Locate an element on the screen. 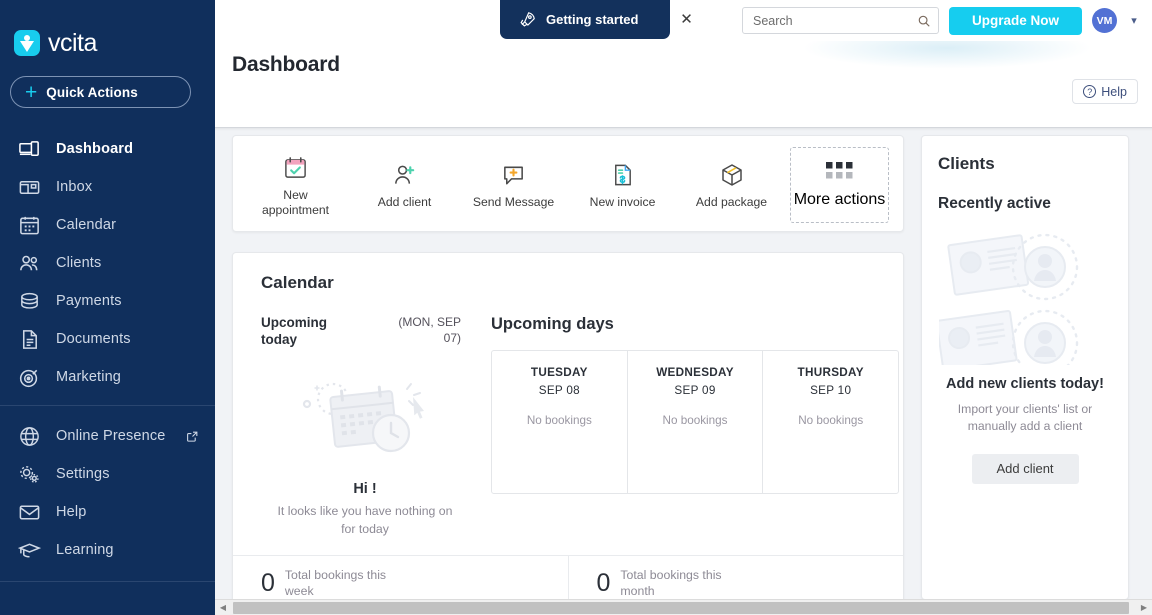  sidebar-item-clients: Clients is located at coordinates (107, 263).